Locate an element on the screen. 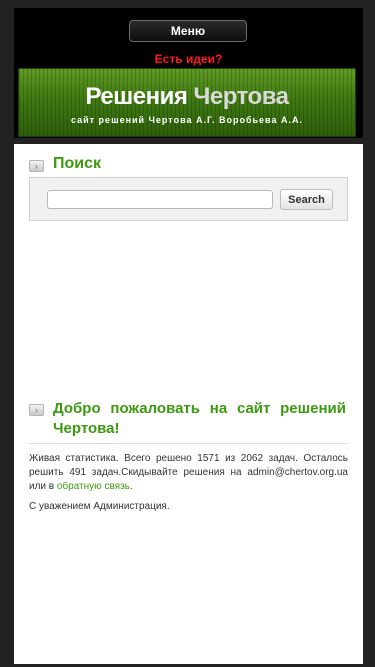  banner-title-word-2: Чертова is located at coordinates (241, 96).